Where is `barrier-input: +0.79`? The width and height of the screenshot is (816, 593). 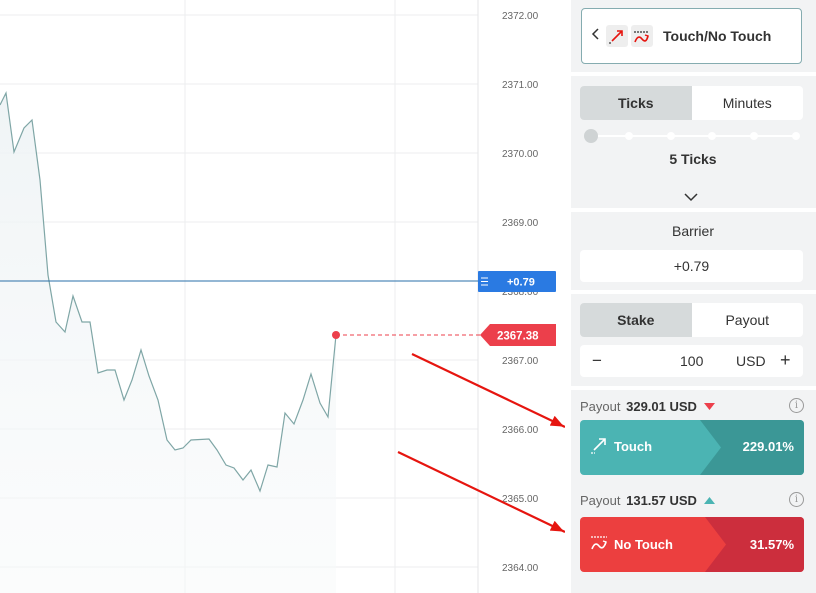 barrier-input: +0.79 is located at coordinates (691, 266).